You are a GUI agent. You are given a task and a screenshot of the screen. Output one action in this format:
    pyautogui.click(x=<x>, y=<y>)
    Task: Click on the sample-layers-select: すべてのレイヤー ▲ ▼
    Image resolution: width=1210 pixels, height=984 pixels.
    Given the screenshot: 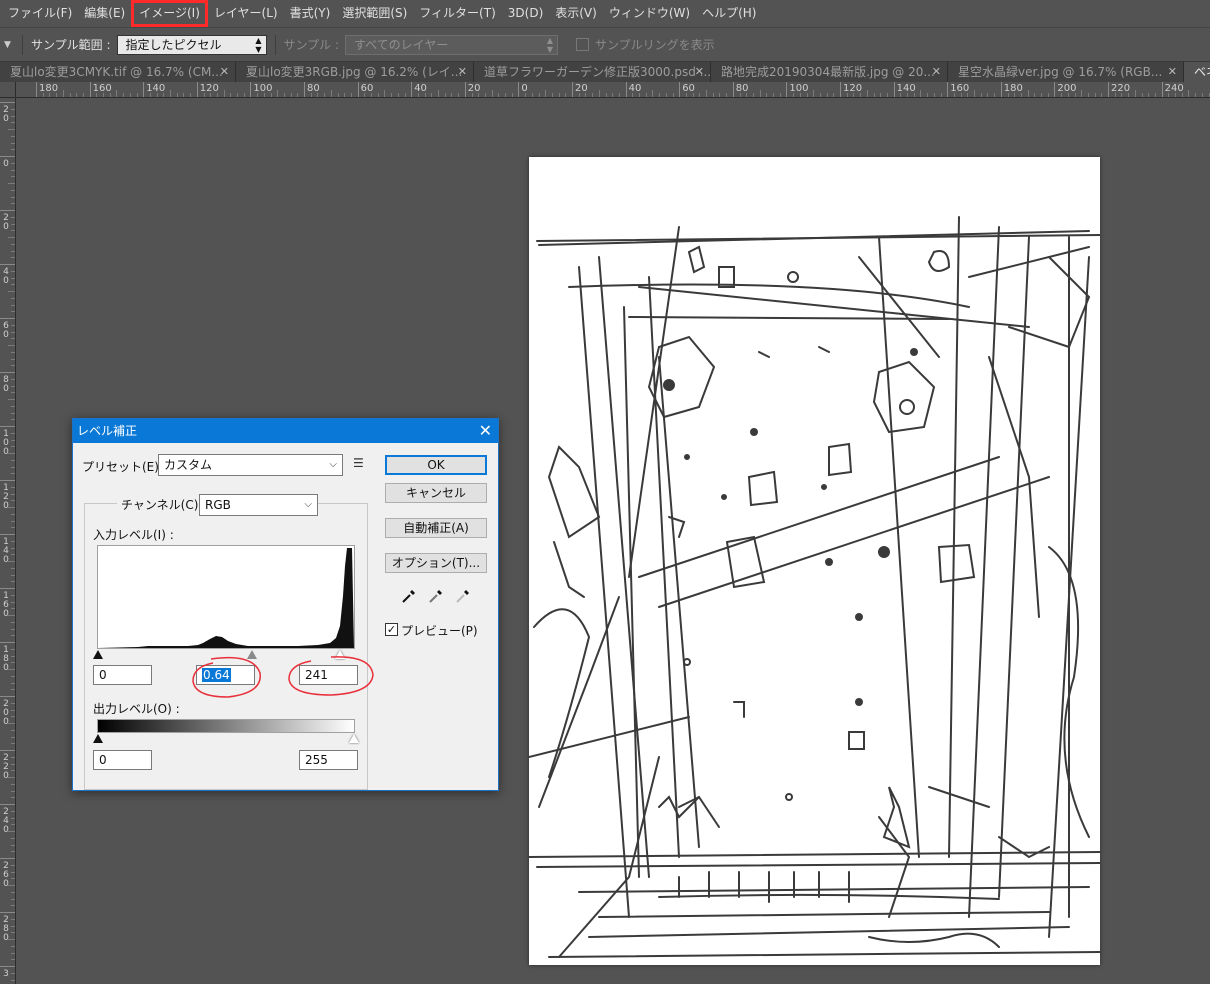 What is the action you would take?
    pyautogui.click(x=451, y=44)
    